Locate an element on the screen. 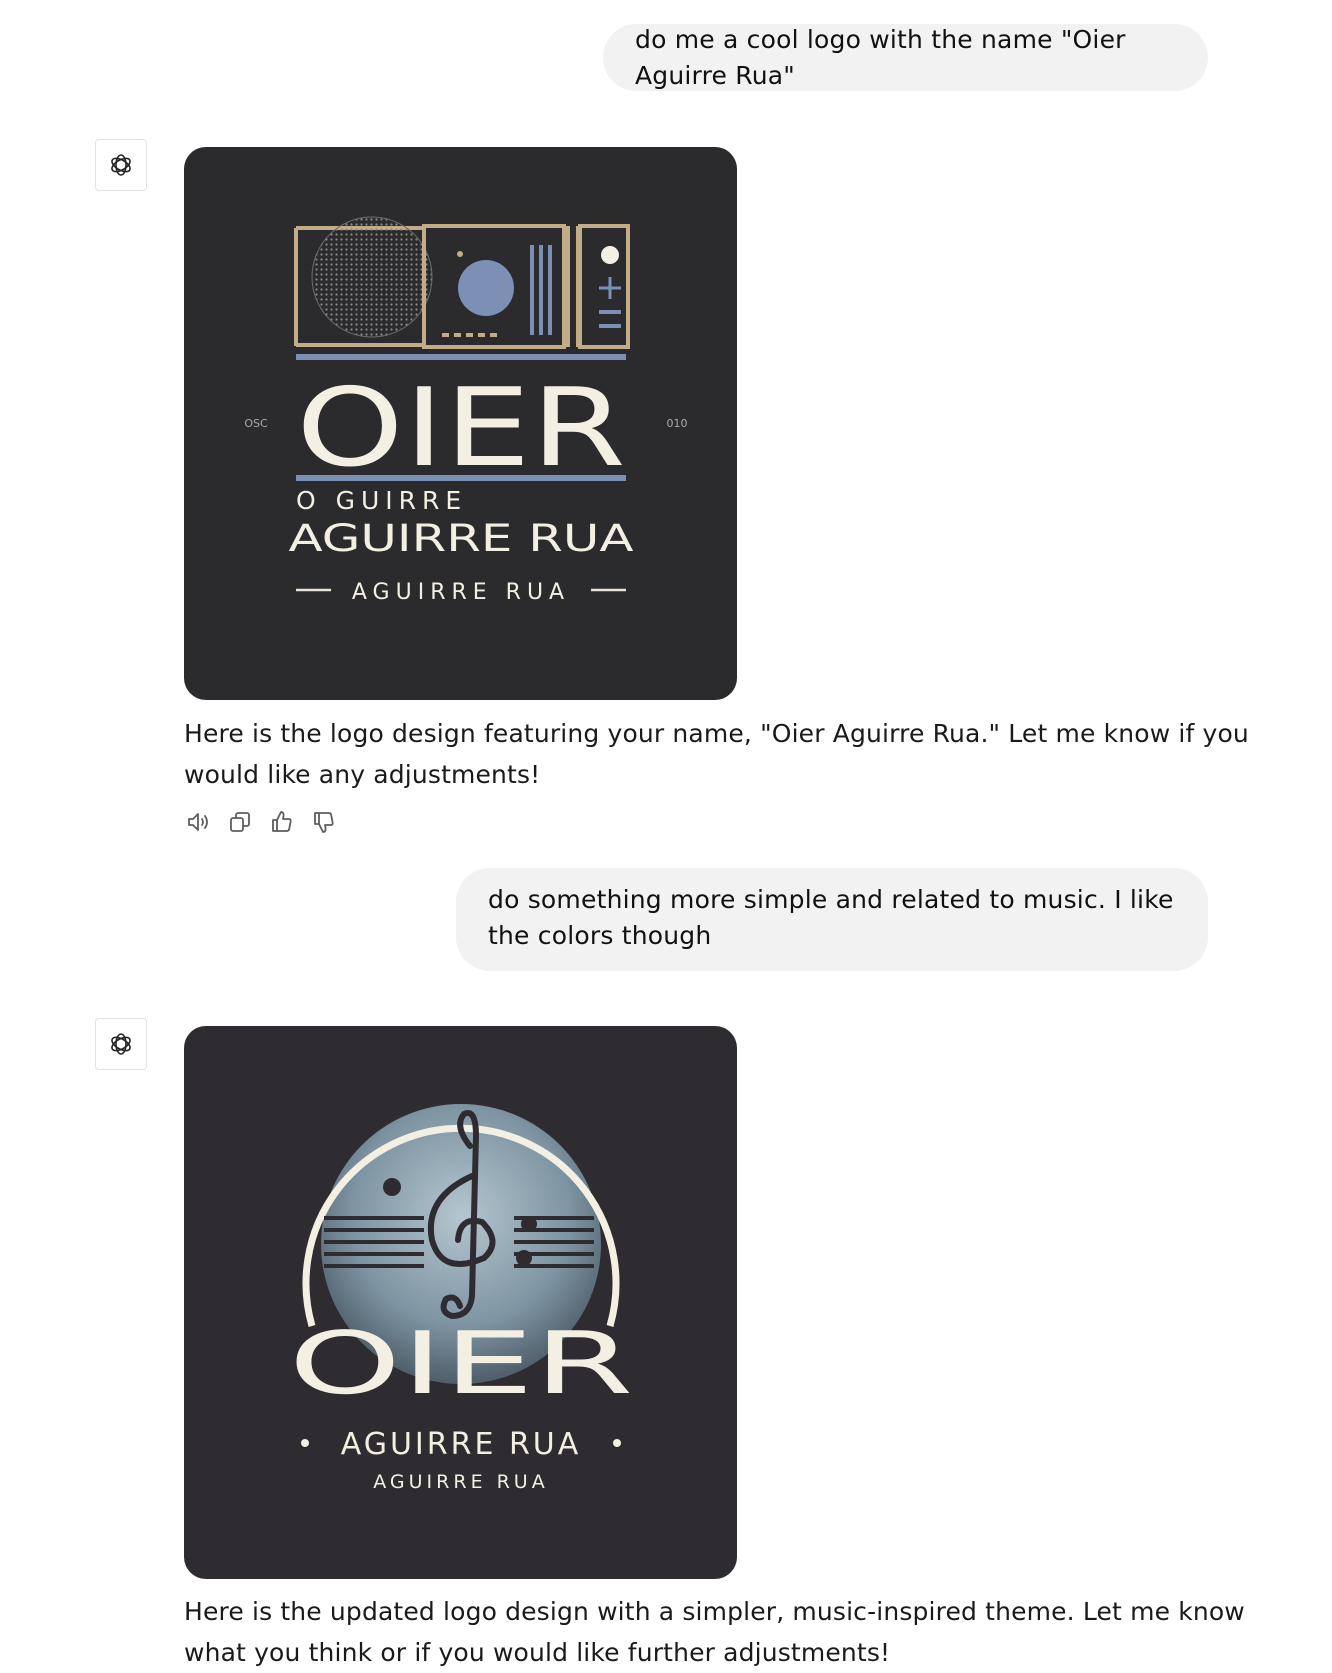  message-actions is located at coordinates (261, 822).